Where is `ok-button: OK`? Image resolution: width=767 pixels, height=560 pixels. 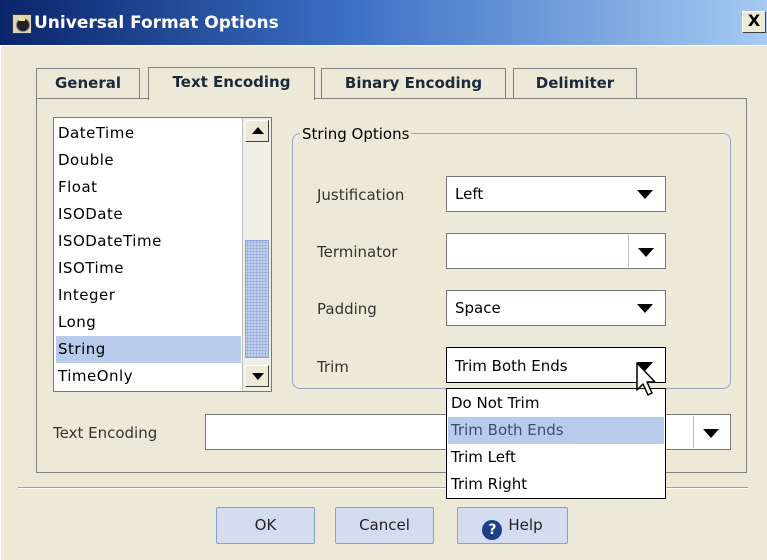
ok-button: OK is located at coordinates (265, 525).